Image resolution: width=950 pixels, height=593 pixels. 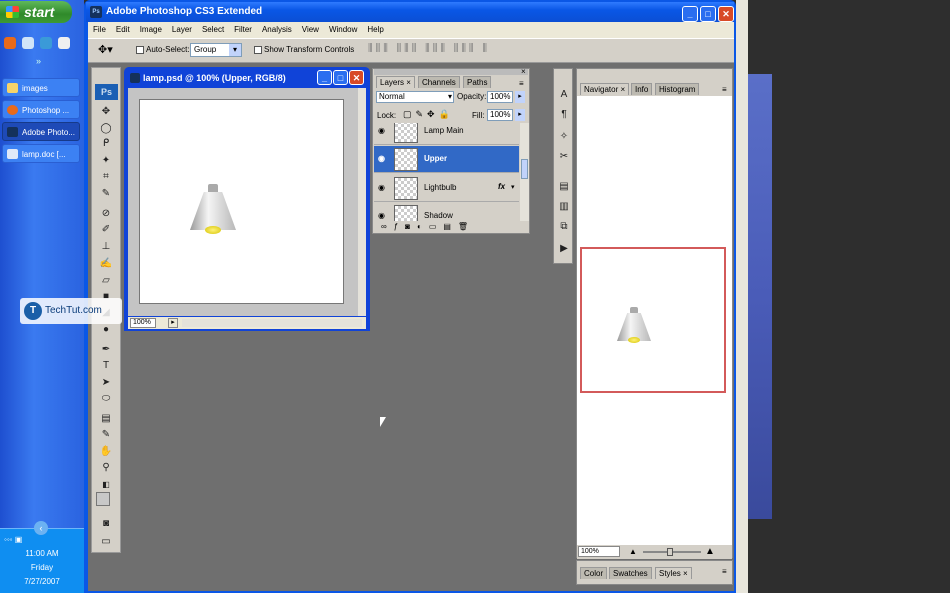 I want to click on start-button: start, so click(x=36, y=12).